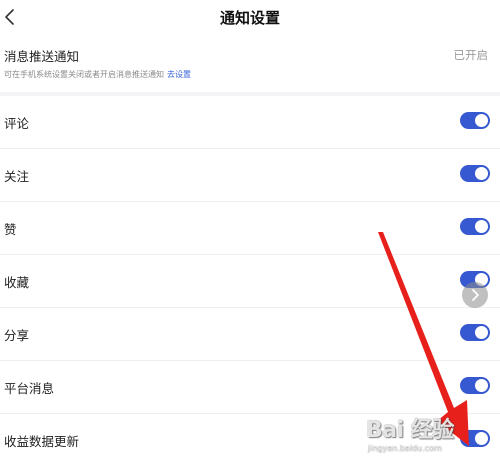 The width and height of the screenshot is (500, 467). I want to click on push-status-text: 已开启, so click(471, 55).